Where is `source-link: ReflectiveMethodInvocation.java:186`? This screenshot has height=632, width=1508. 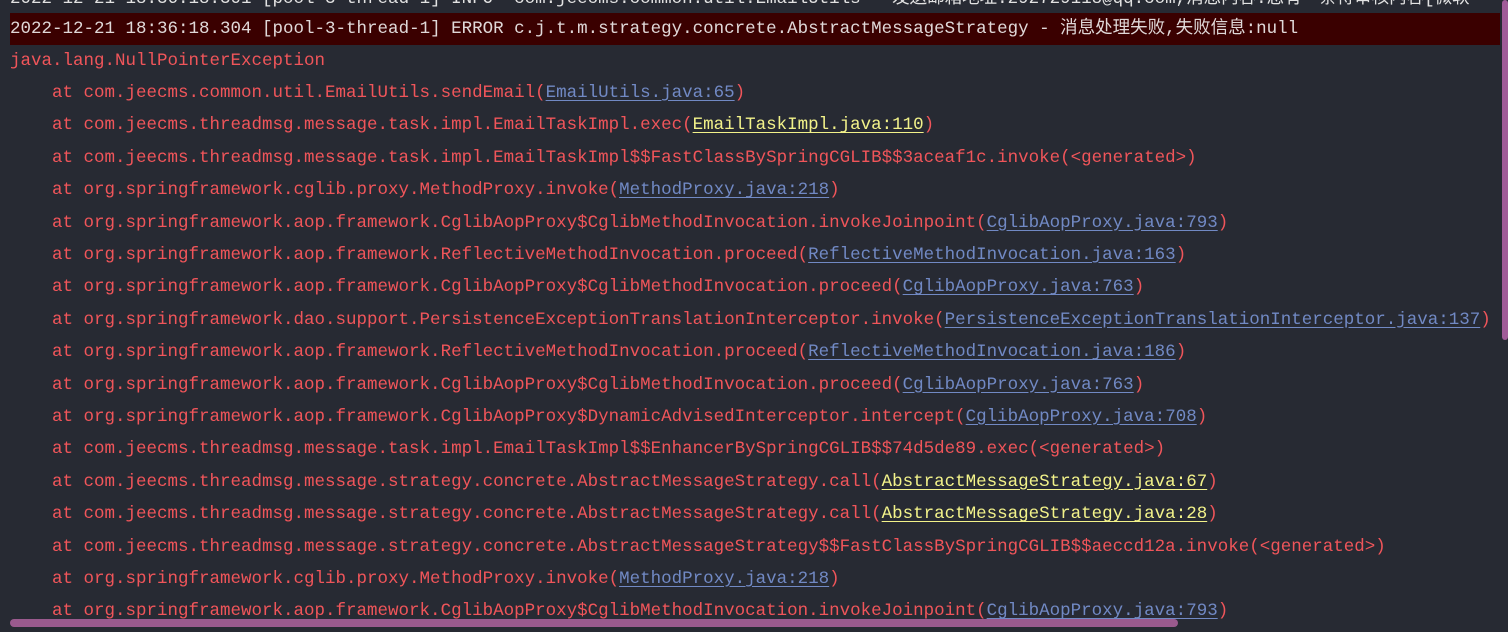 source-link: ReflectiveMethodInvocation.java:186 is located at coordinates (992, 352).